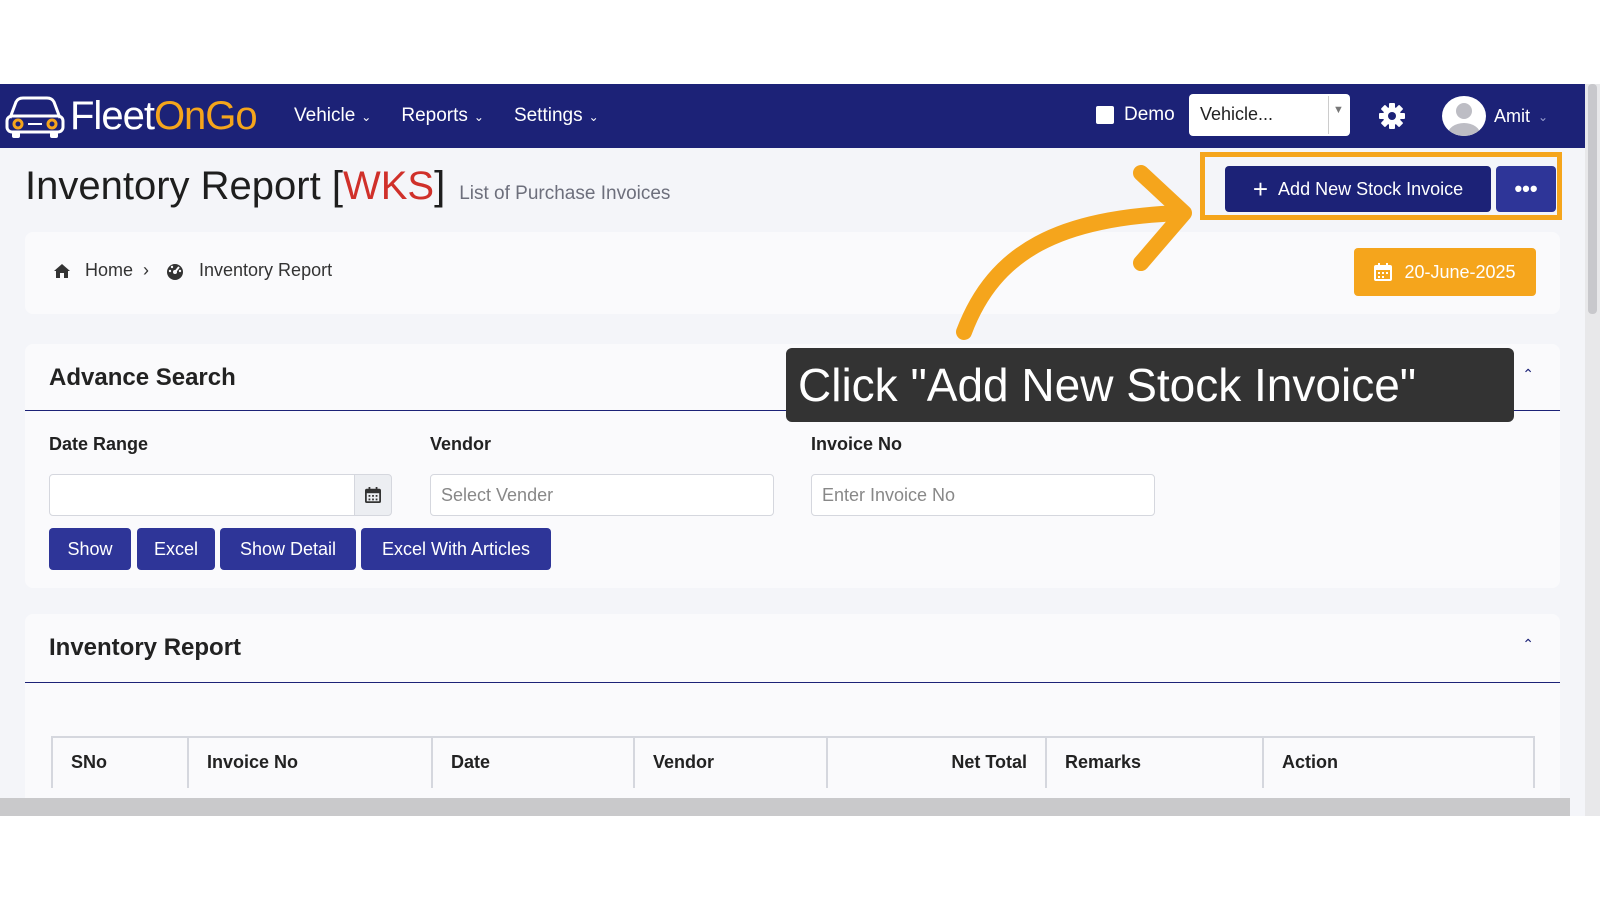  What do you see at coordinates (1149, 114) in the screenshot?
I see `demo-label: Demo` at bounding box center [1149, 114].